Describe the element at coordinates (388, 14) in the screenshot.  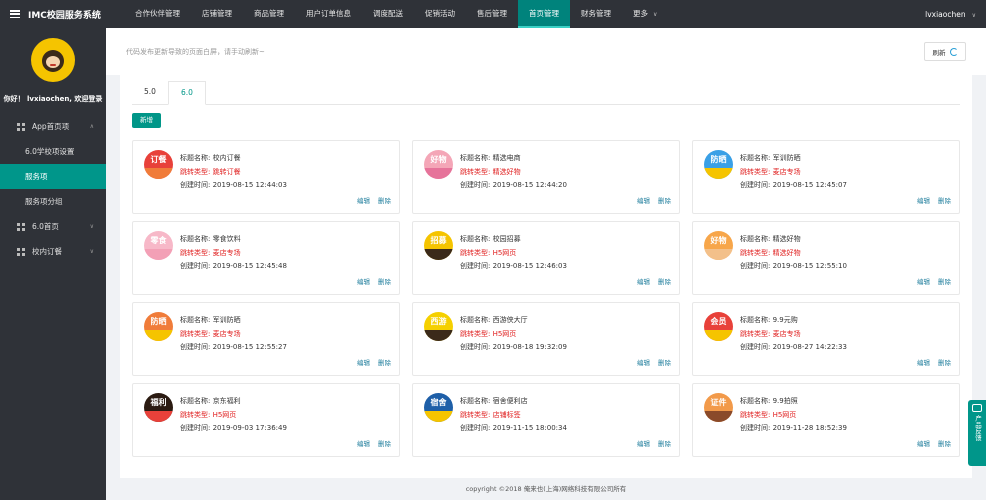
I see `nav-dispatch: 调度配送` at that location.